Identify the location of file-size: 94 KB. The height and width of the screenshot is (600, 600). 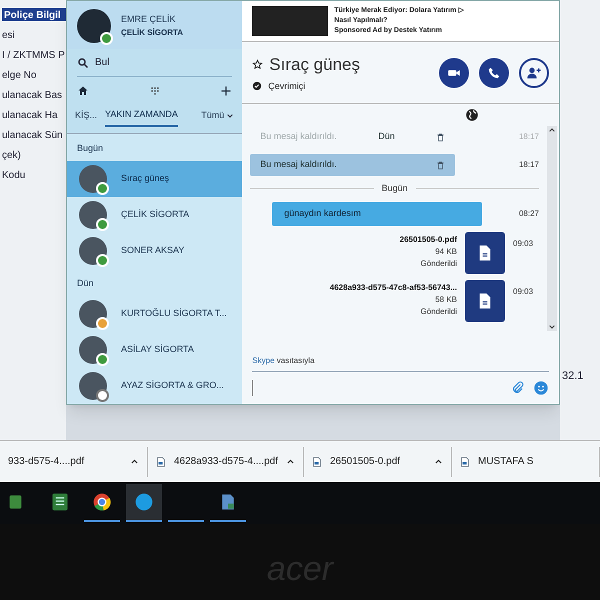
(446, 252).